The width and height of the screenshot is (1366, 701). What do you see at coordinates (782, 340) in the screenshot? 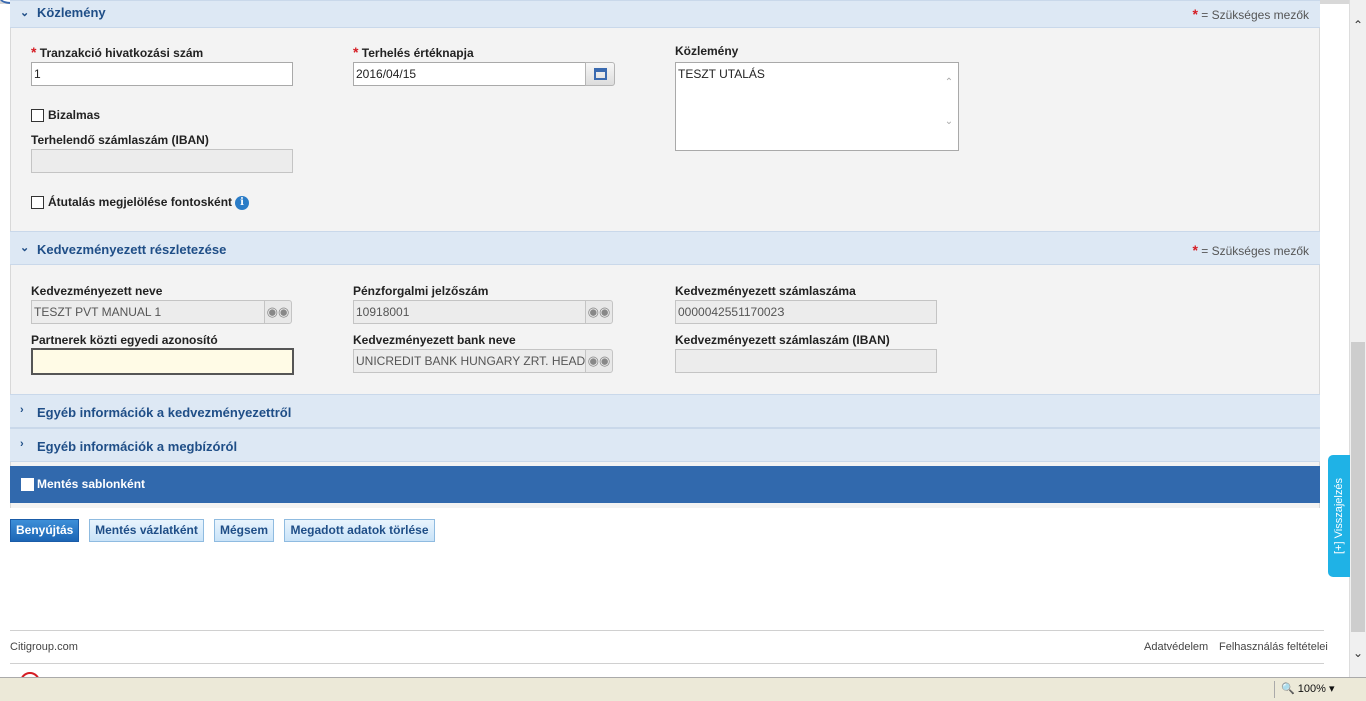
I see `beneficiary-iban-label: Kedvezményezett számlaszám (IBAN)` at bounding box center [782, 340].